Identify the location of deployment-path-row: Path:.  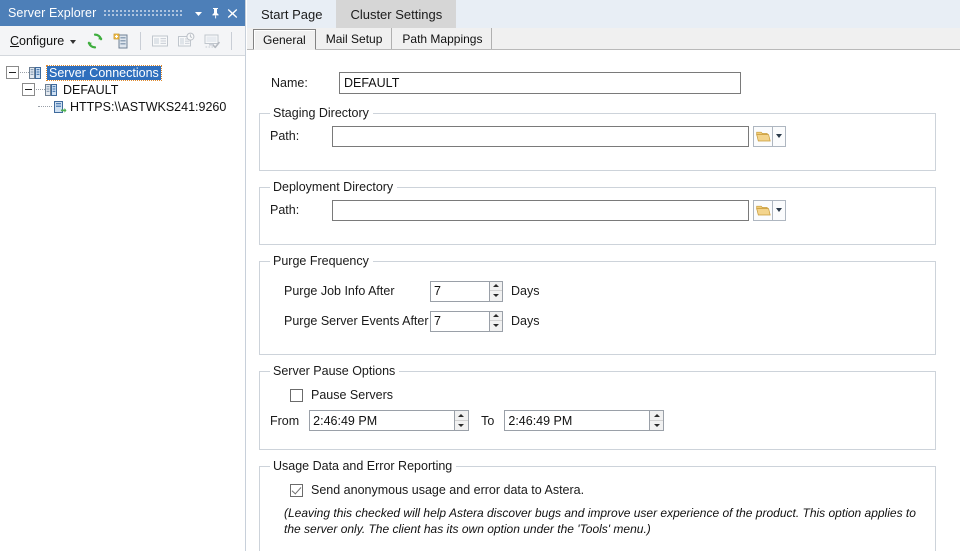
(597, 210).